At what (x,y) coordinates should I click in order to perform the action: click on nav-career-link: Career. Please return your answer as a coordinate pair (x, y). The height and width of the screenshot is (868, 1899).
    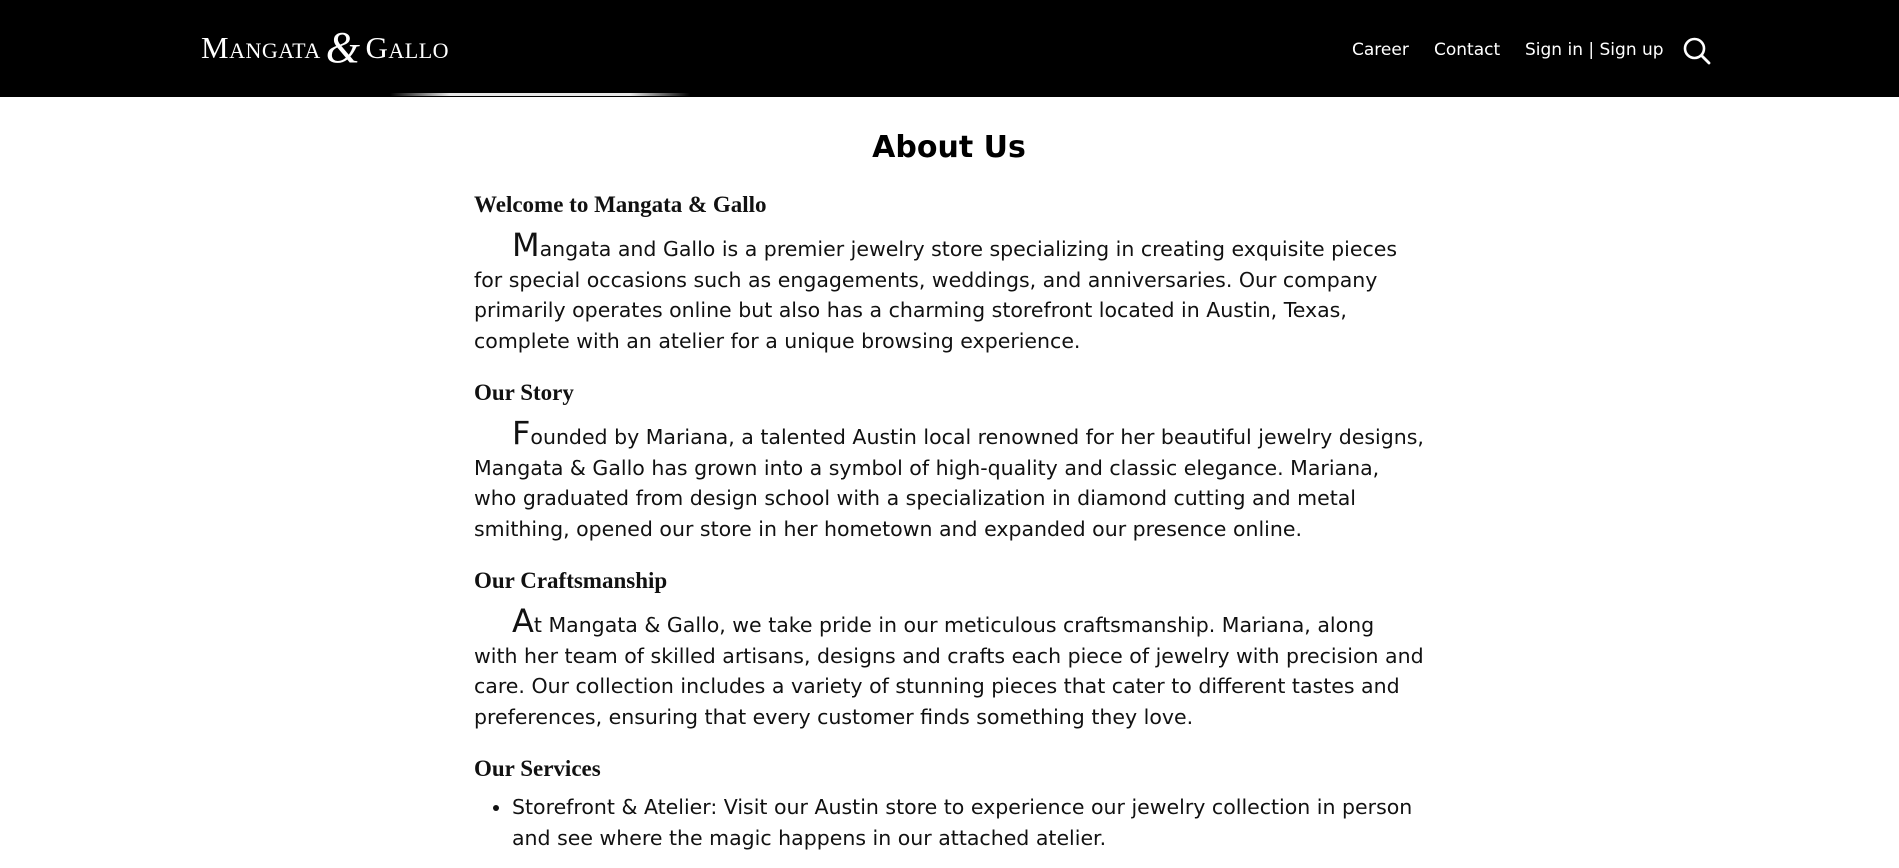
    Looking at the image, I should click on (1380, 50).